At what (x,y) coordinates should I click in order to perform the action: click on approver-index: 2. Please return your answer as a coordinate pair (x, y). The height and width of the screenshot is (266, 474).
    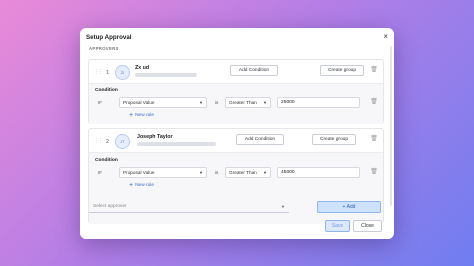
    Looking at the image, I should click on (107, 142).